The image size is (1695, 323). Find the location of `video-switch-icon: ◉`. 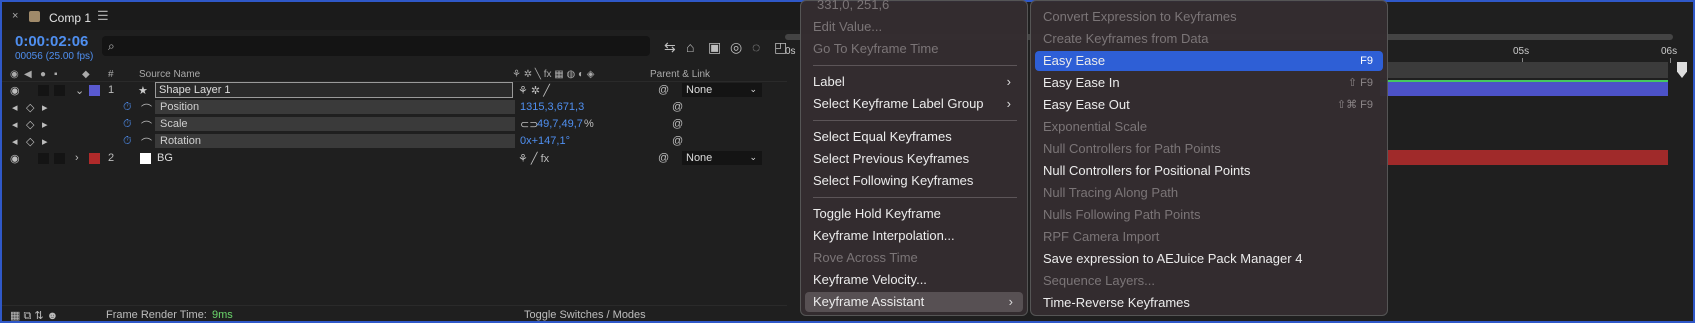

video-switch-icon: ◉ is located at coordinates (14, 74).